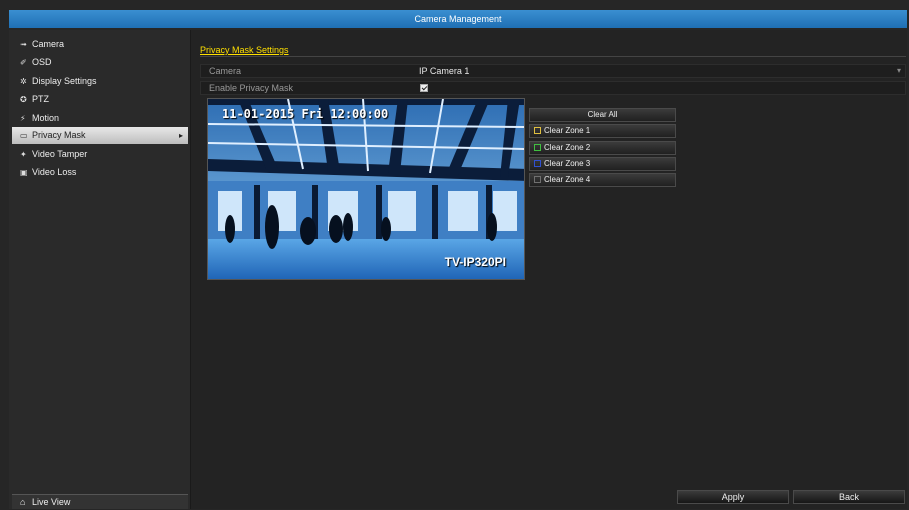  I want to click on camera-icon: ➟, so click(23, 44).